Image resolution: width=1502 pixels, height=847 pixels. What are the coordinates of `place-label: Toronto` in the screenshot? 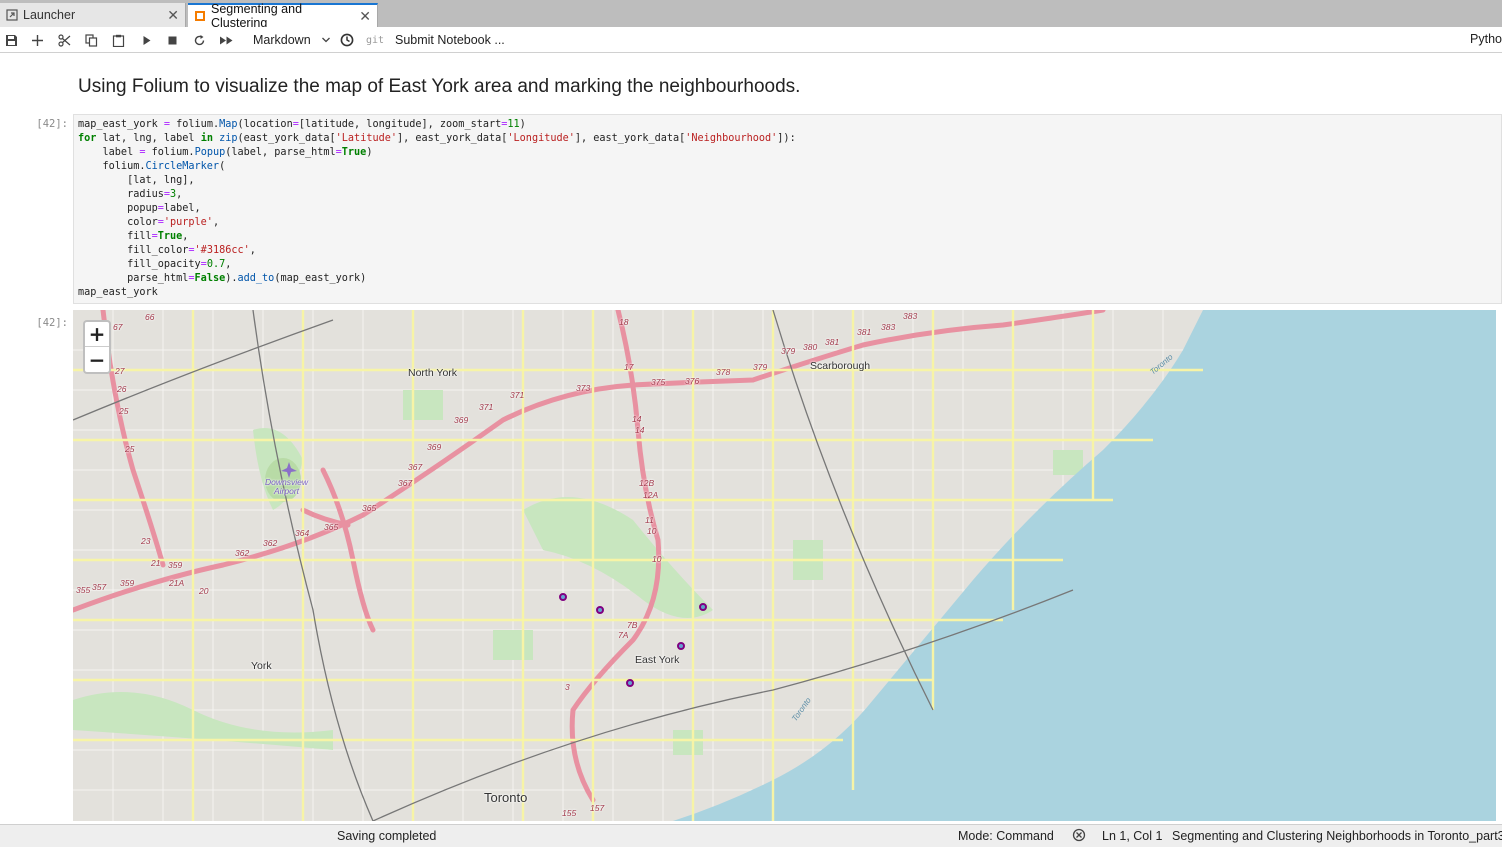 It's located at (506, 797).